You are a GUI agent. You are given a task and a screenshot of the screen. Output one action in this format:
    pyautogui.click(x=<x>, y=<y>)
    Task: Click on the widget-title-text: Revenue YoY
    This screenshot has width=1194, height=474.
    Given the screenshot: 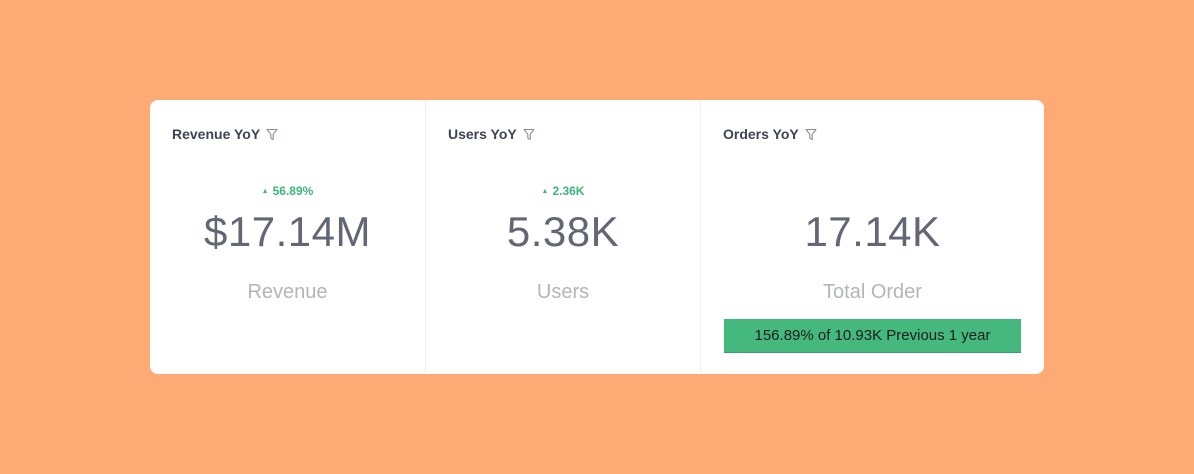 What is the action you would take?
    pyautogui.click(x=216, y=134)
    